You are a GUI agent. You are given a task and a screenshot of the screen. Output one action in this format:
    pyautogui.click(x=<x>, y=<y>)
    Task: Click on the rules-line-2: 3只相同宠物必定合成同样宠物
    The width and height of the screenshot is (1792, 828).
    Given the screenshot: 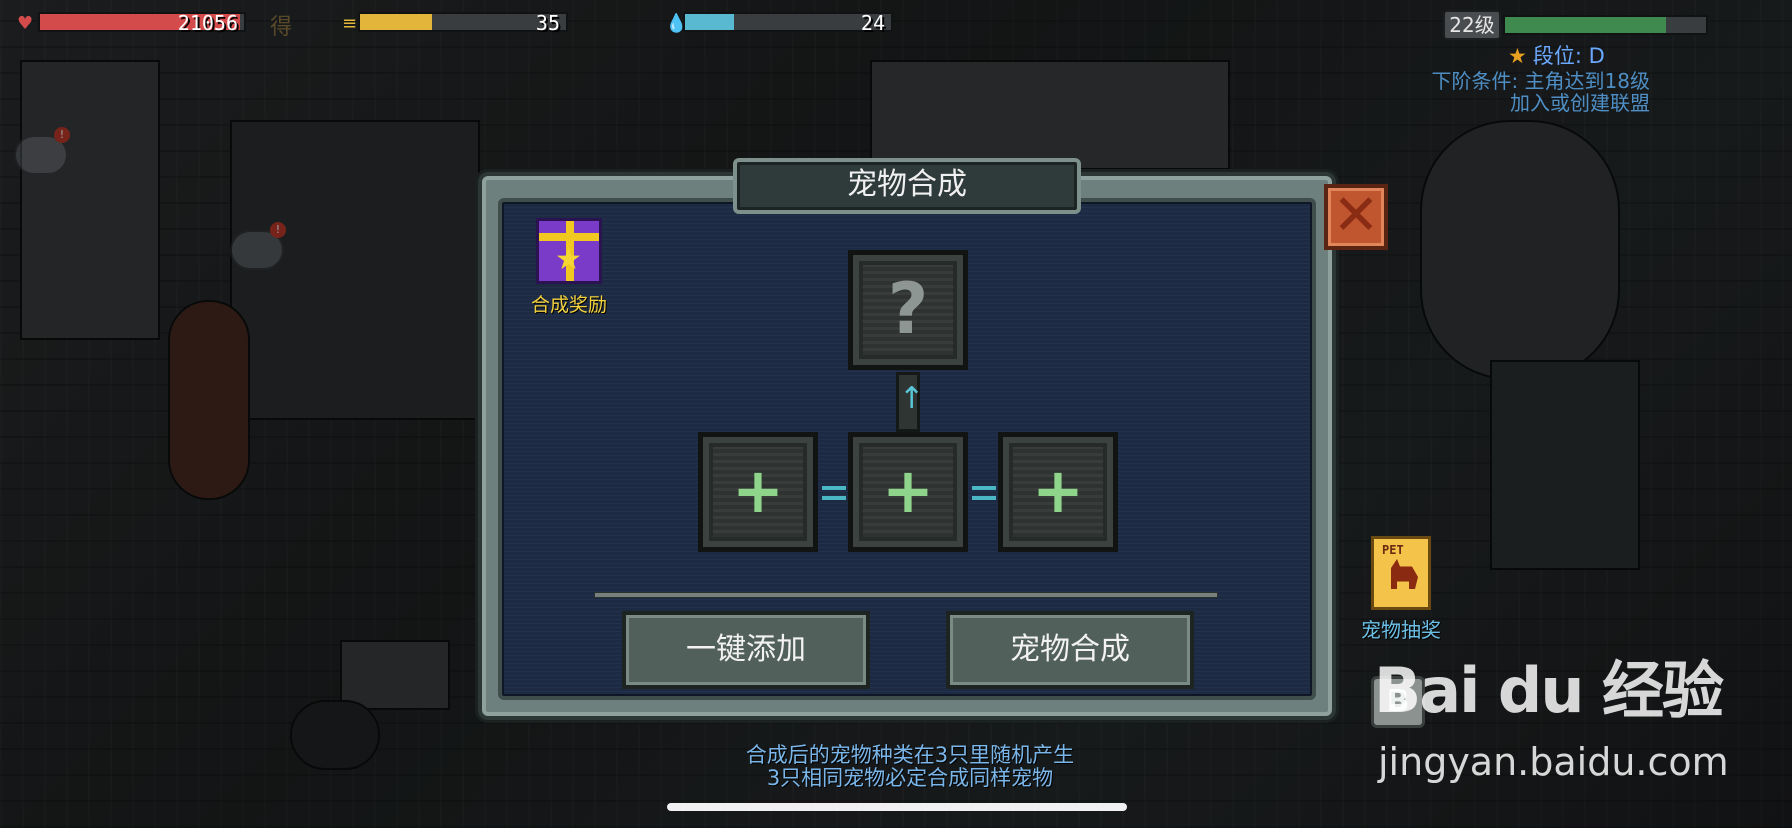 What is the action you would take?
    pyautogui.click(x=910, y=778)
    